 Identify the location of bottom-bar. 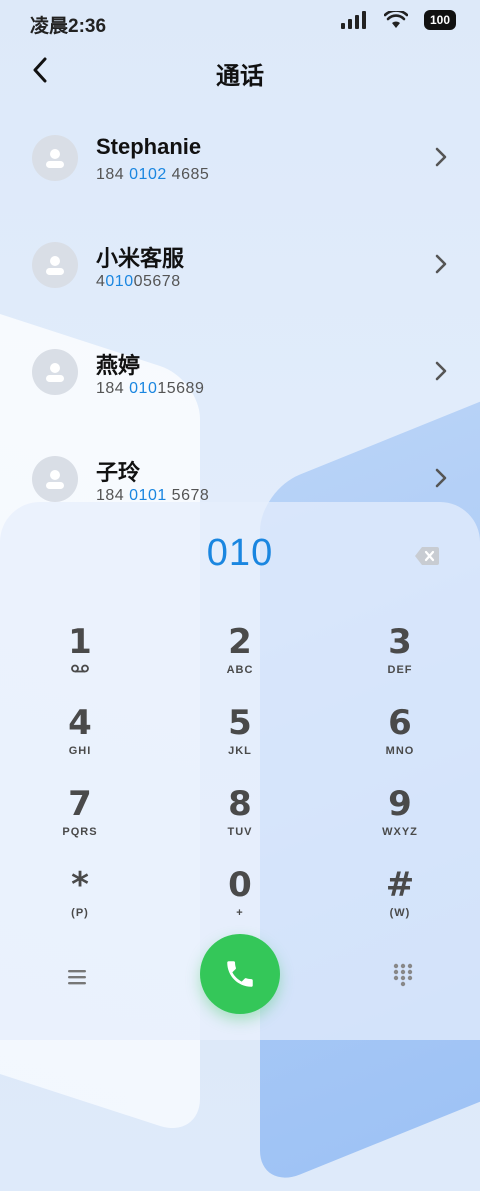
(240, 977).